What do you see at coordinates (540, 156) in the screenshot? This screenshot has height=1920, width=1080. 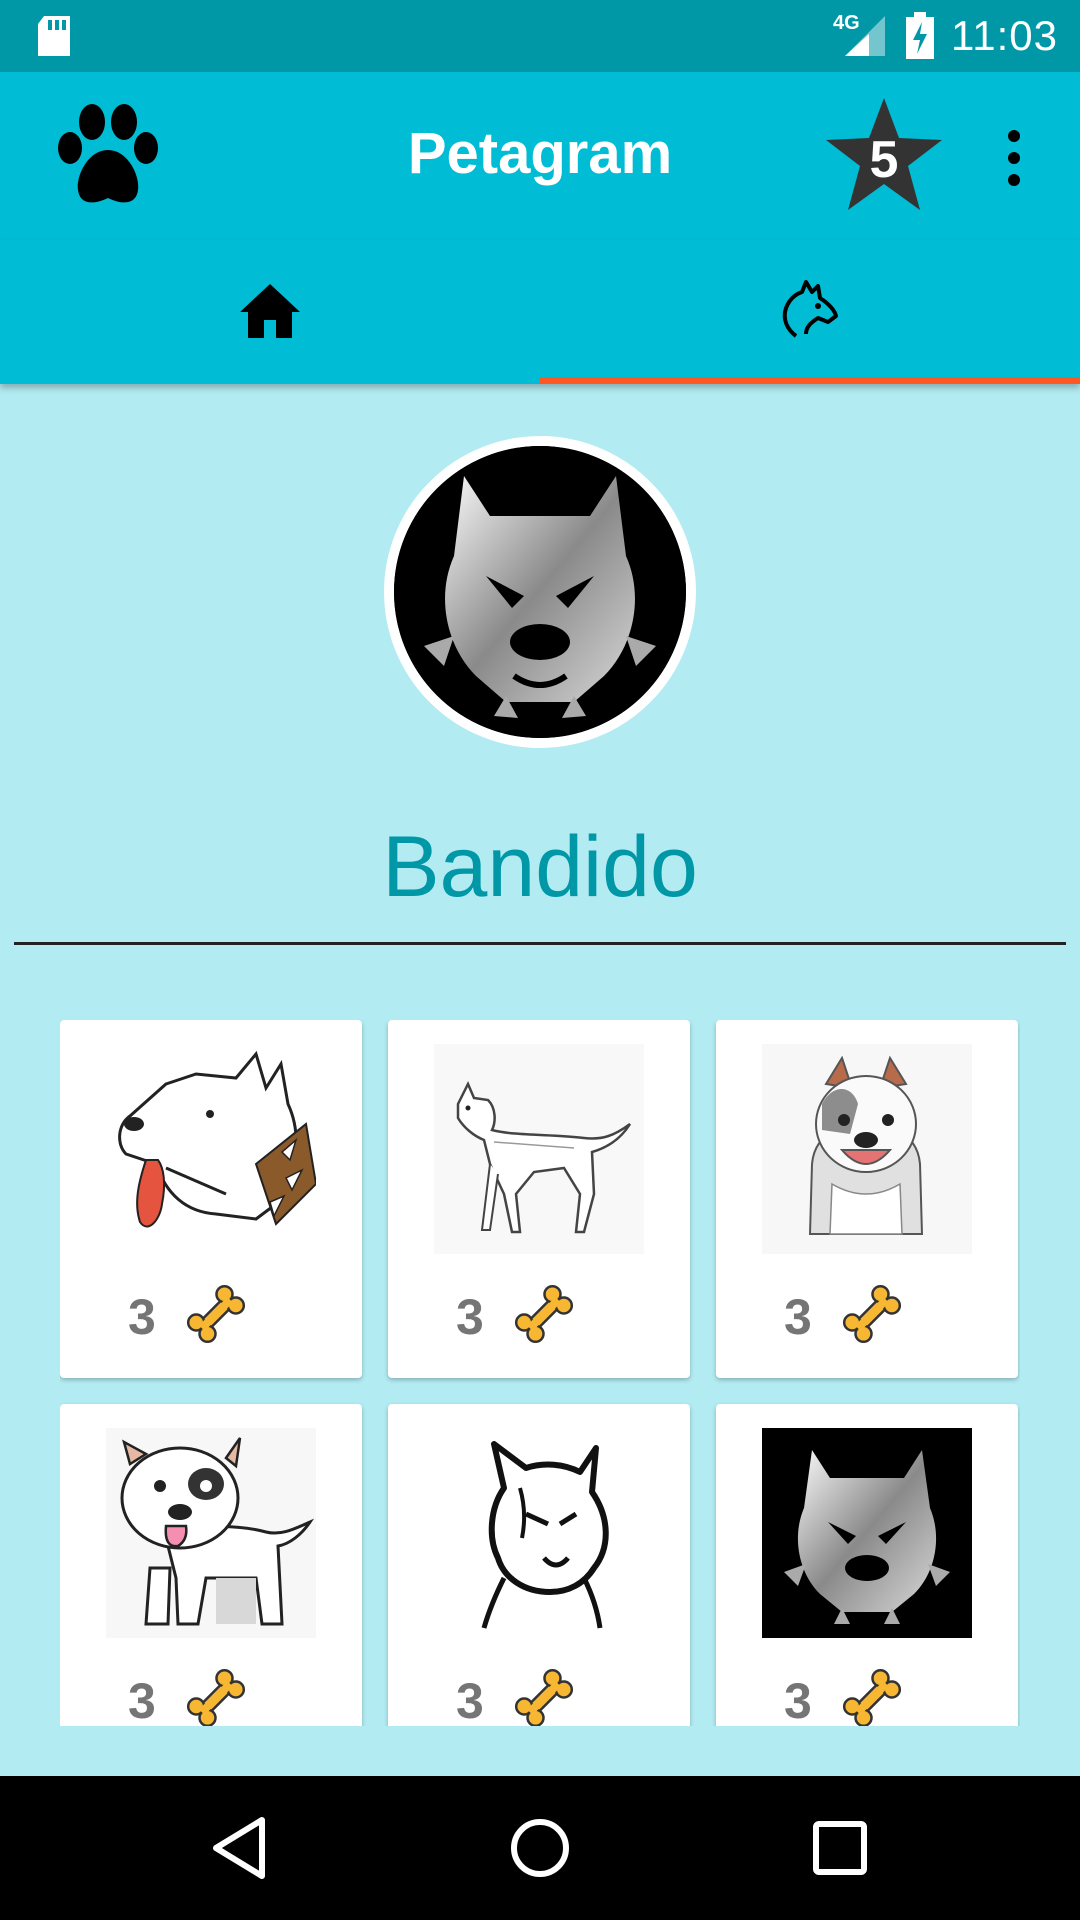 I see `app-bar: Petagram 5` at bounding box center [540, 156].